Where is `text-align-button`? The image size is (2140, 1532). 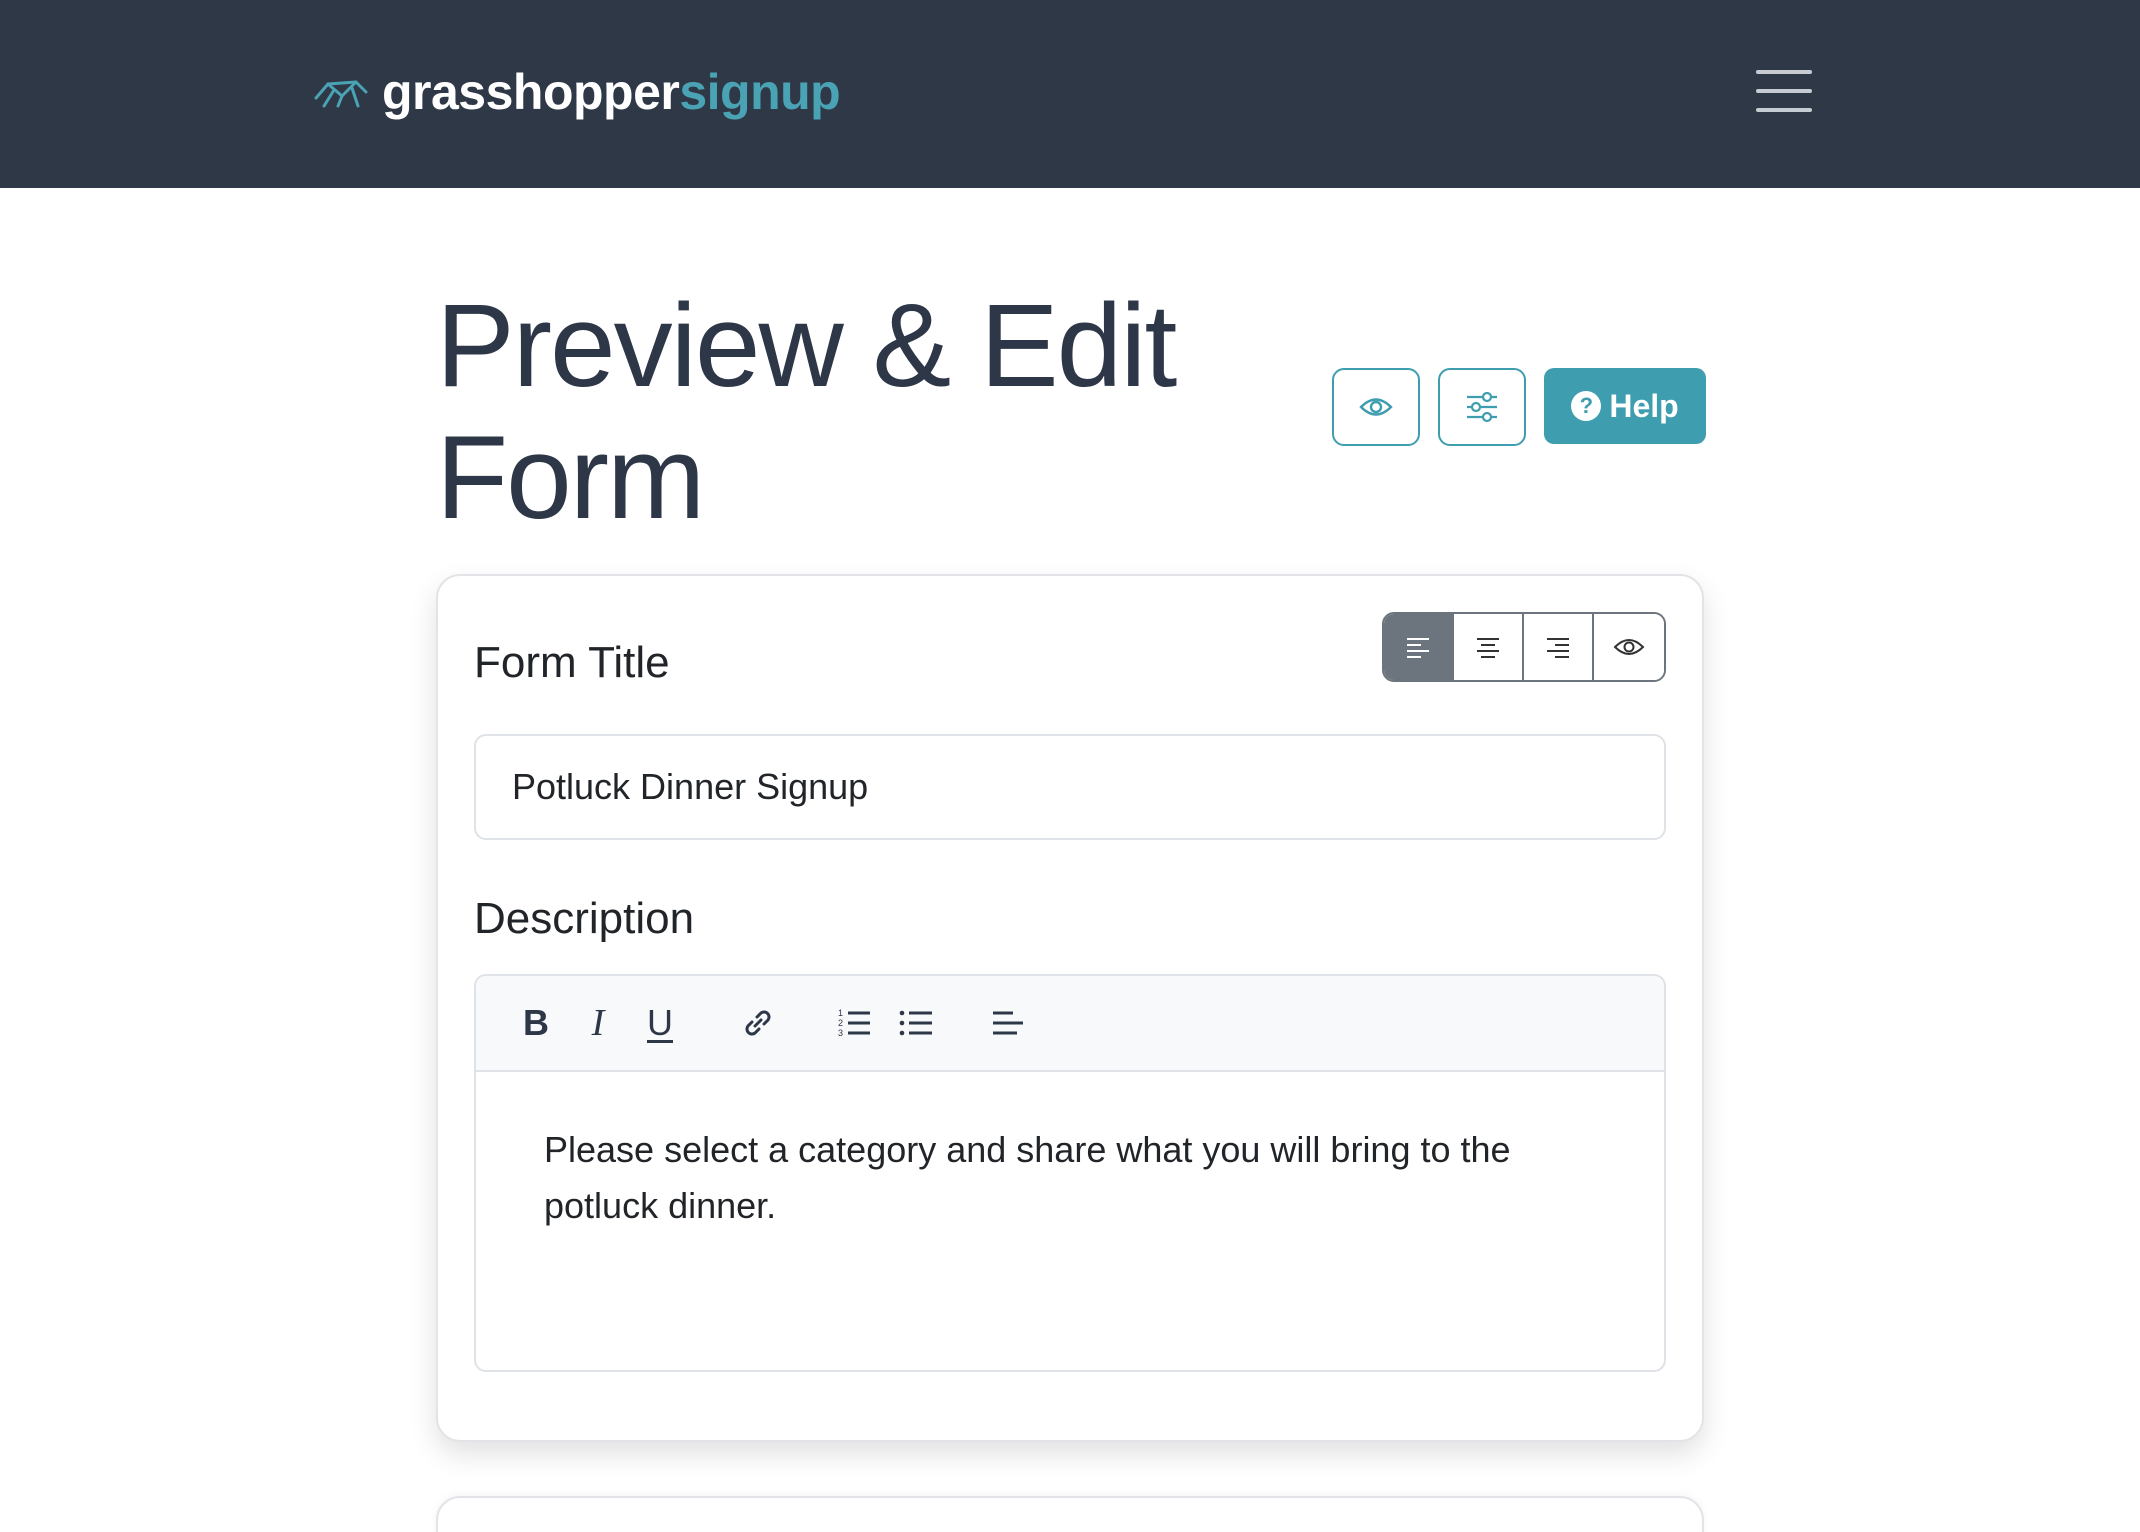 text-align-button is located at coordinates (1008, 1023).